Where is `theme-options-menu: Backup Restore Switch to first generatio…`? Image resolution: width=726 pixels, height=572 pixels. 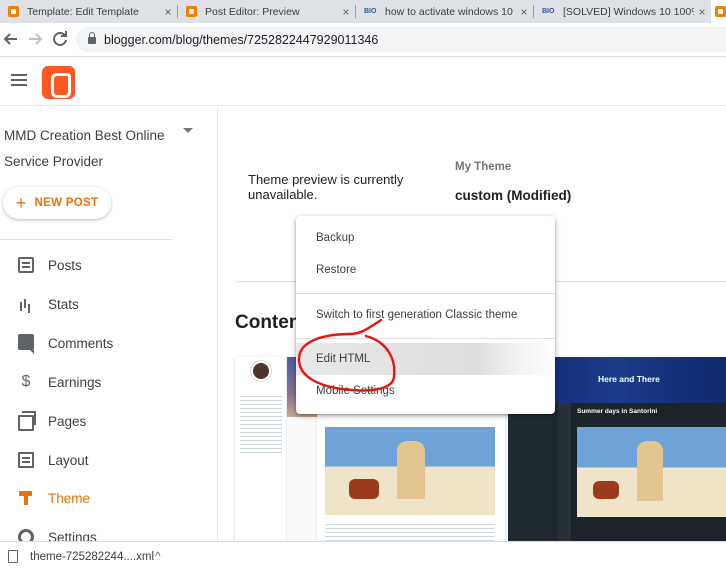
theme-options-menu: Backup Restore Switch to first generatio… is located at coordinates (425, 315).